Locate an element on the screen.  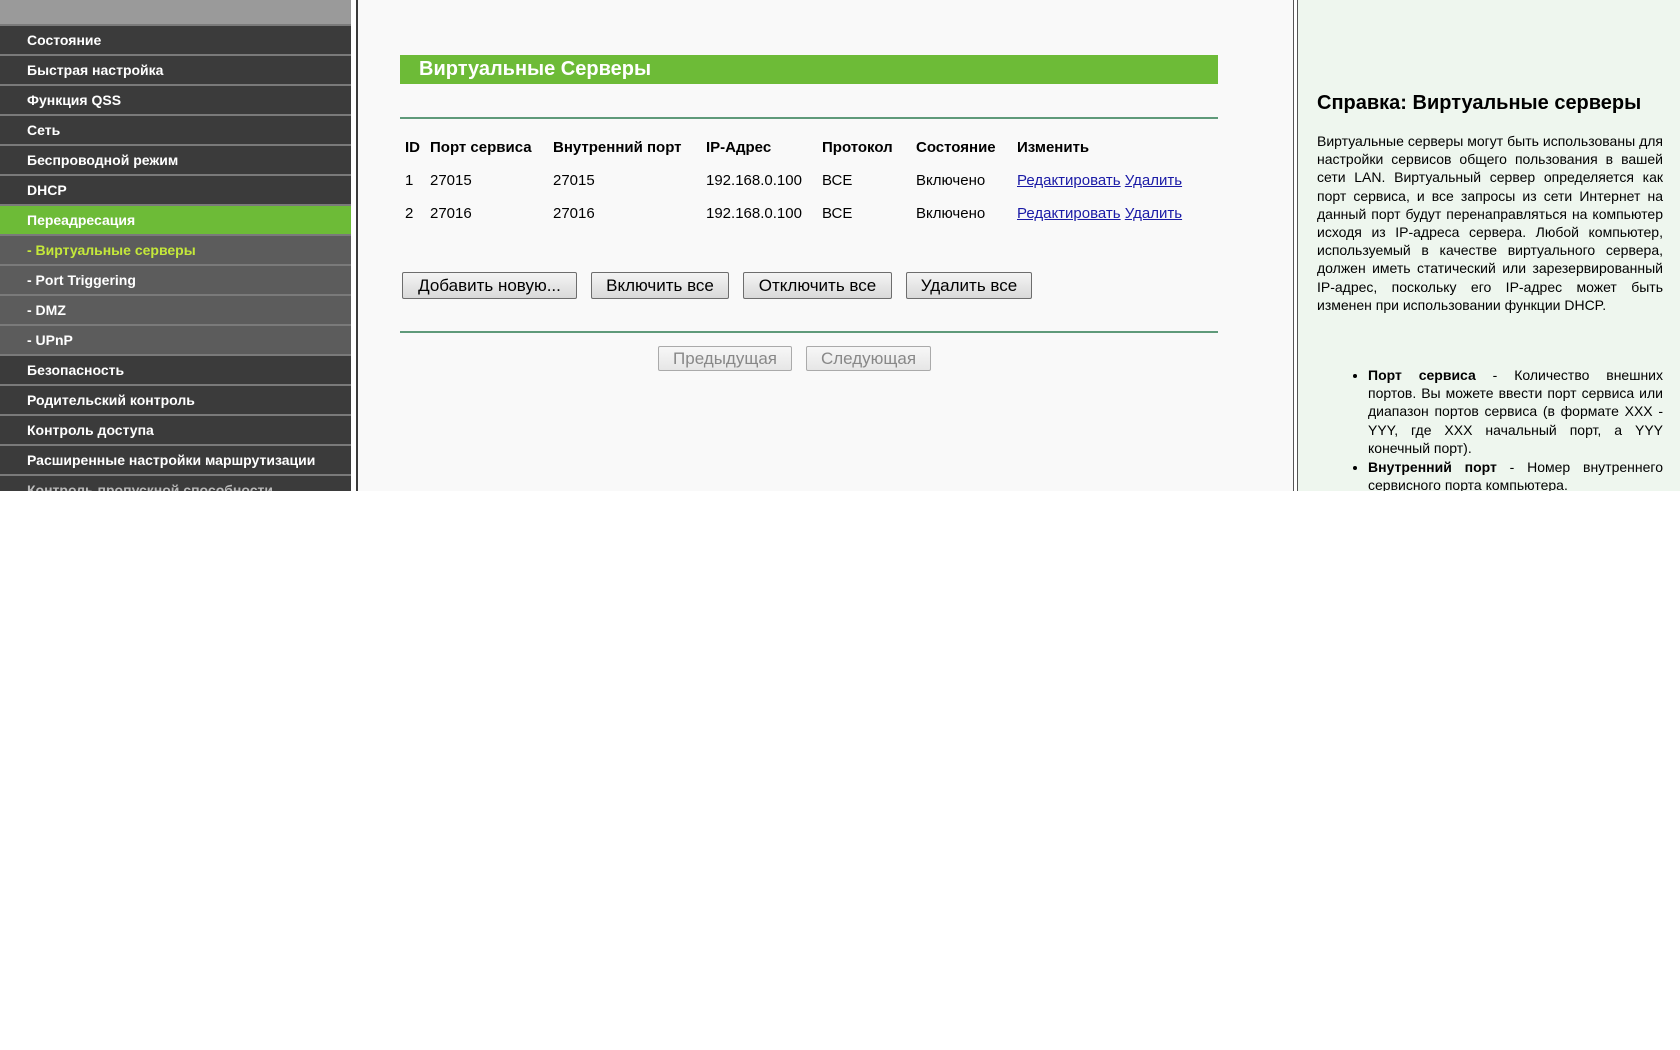
col-header-edit: Изменить is located at coordinates (1053, 147).